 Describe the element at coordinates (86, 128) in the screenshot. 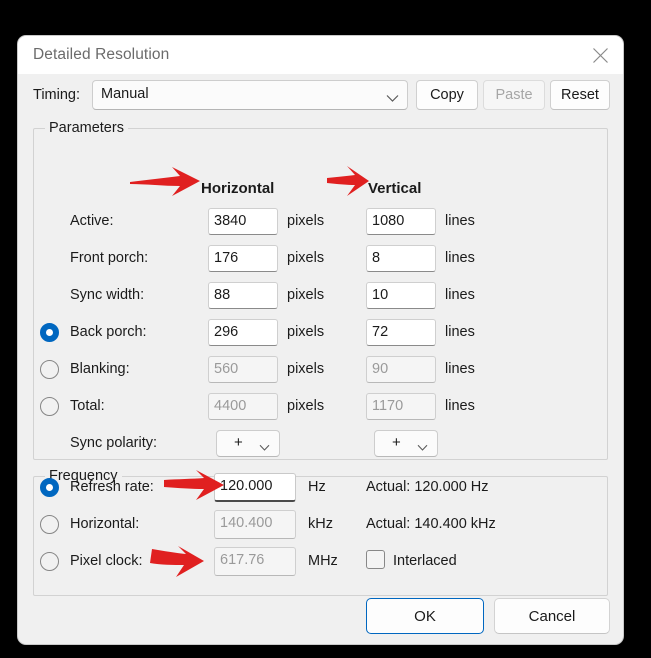

I see `parameters-legend: Parameters` at that location.